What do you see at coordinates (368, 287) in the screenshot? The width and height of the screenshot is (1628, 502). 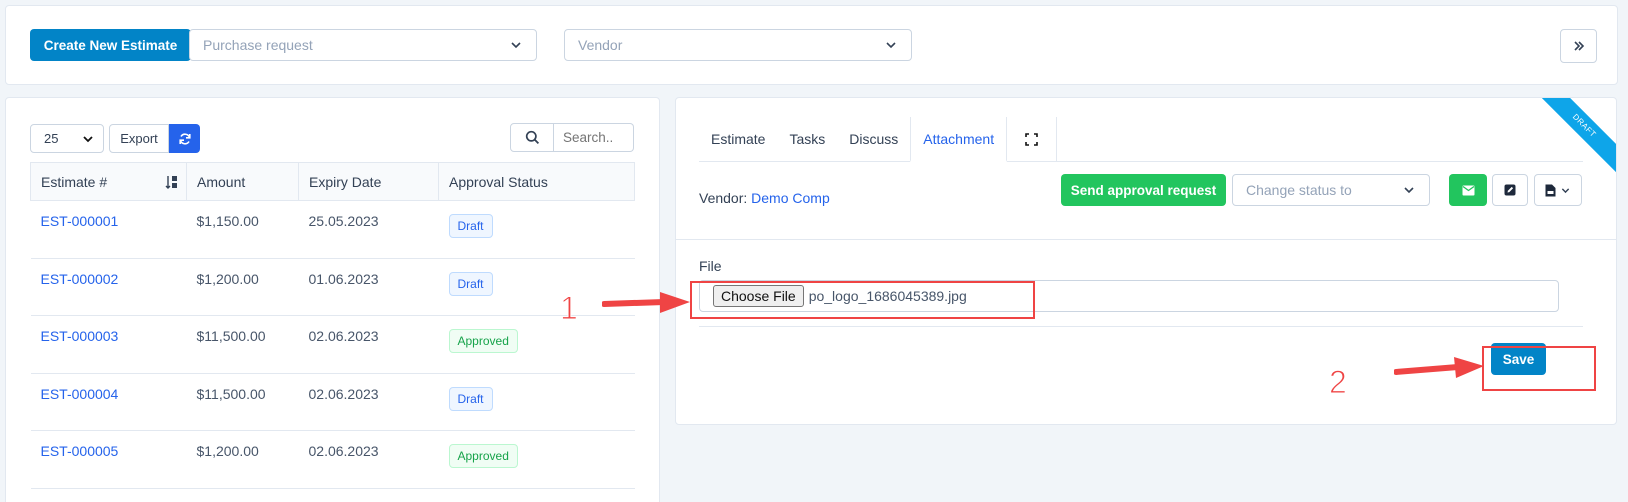 I see `expiry-date-cell: 01.06.2023` at bounding box center [368, 287].